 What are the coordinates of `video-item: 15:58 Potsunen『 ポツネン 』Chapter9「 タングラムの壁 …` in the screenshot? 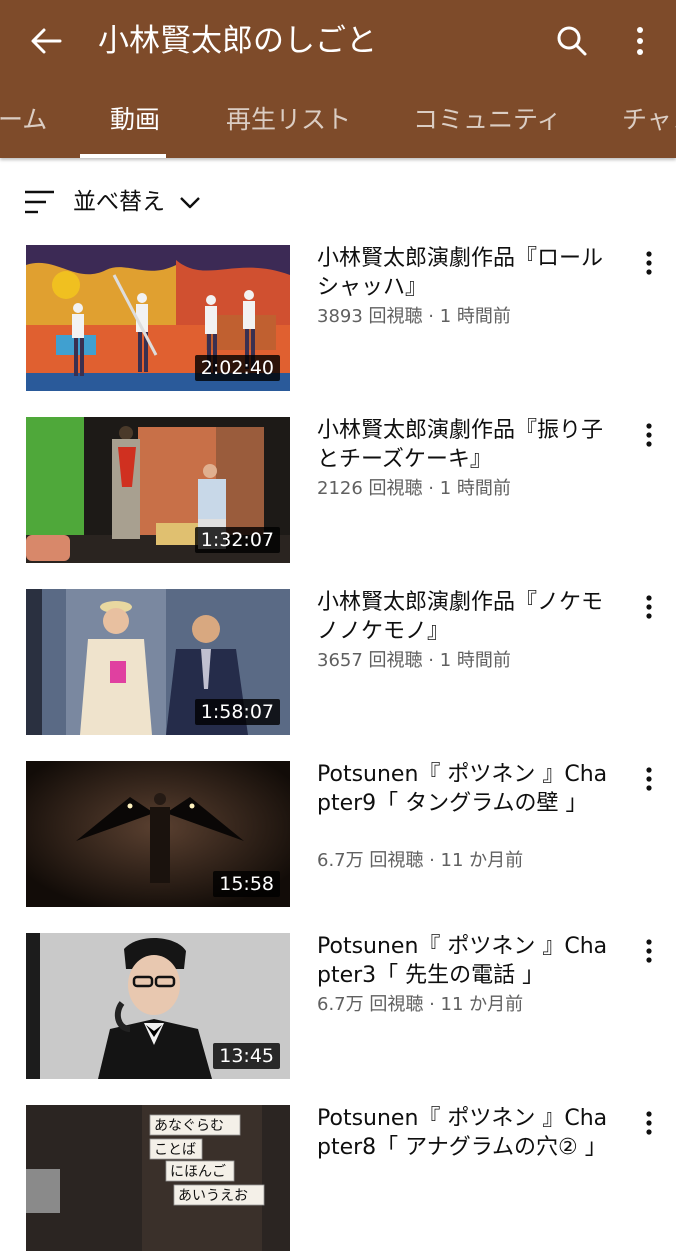 It's located at (338, 834).